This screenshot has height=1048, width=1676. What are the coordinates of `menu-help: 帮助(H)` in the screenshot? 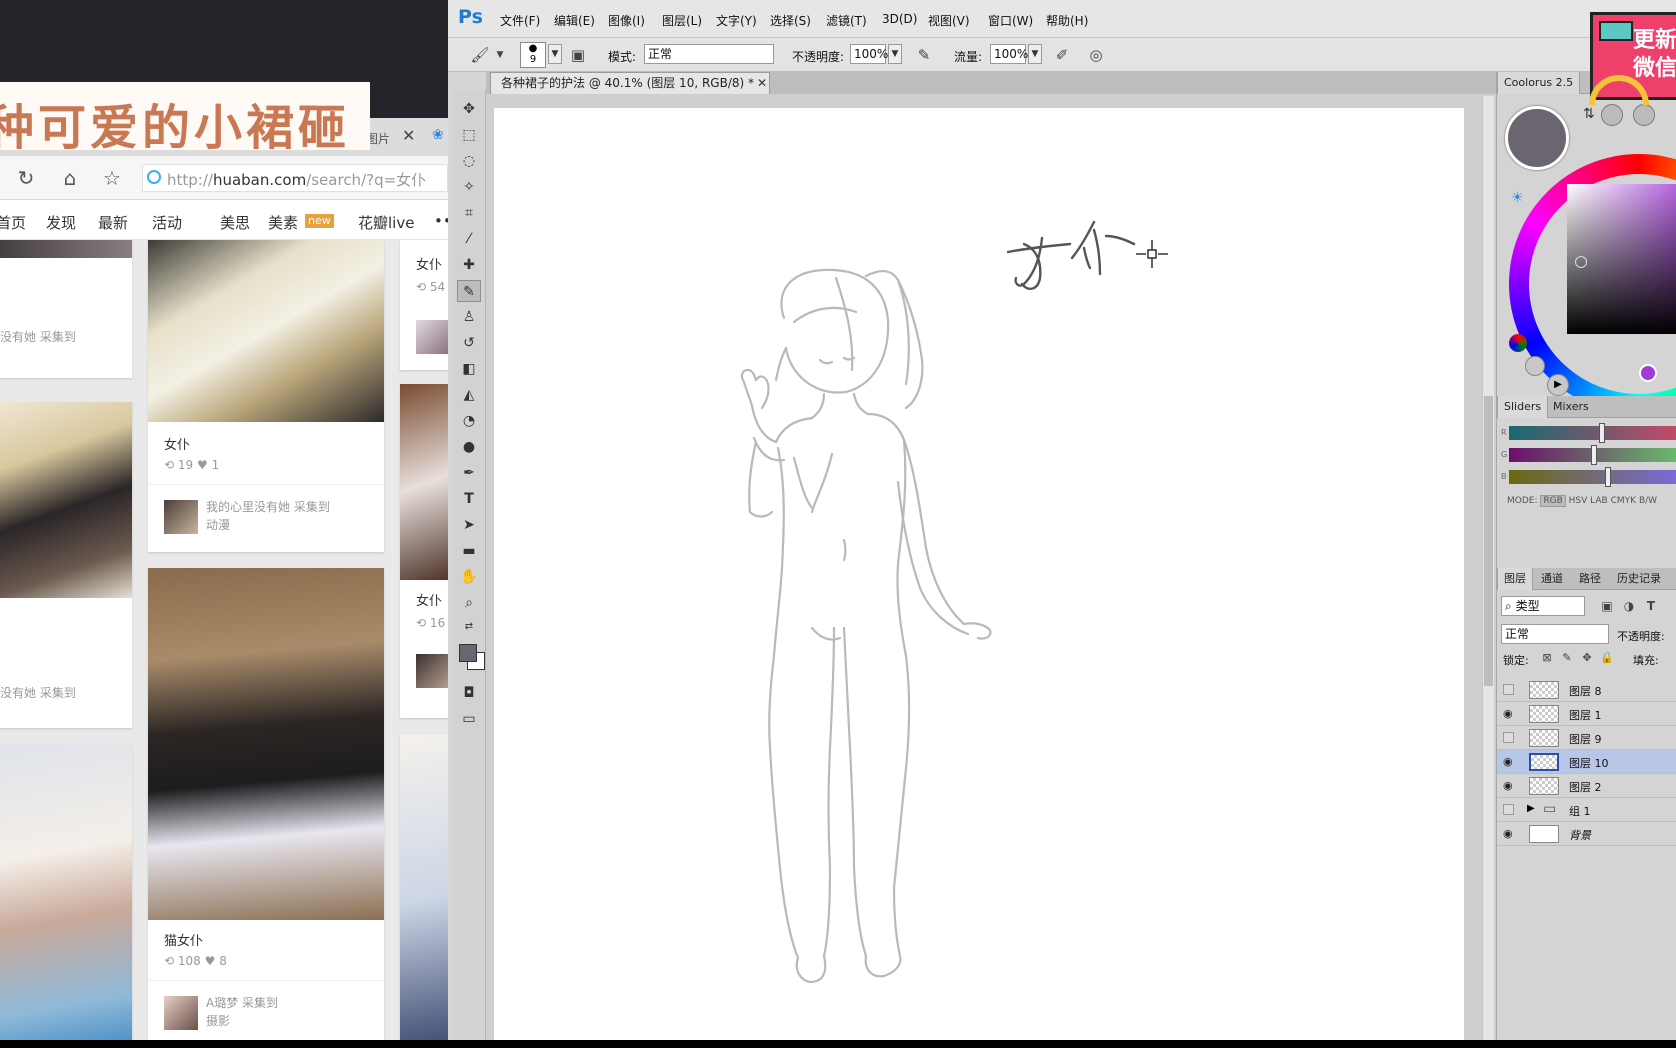 It's located at (1067, 20).